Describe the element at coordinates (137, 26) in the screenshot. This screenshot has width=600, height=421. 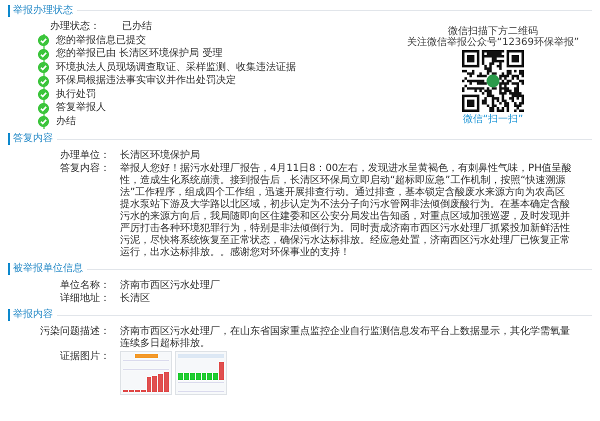
I see `field-value: 已办结` at that location.